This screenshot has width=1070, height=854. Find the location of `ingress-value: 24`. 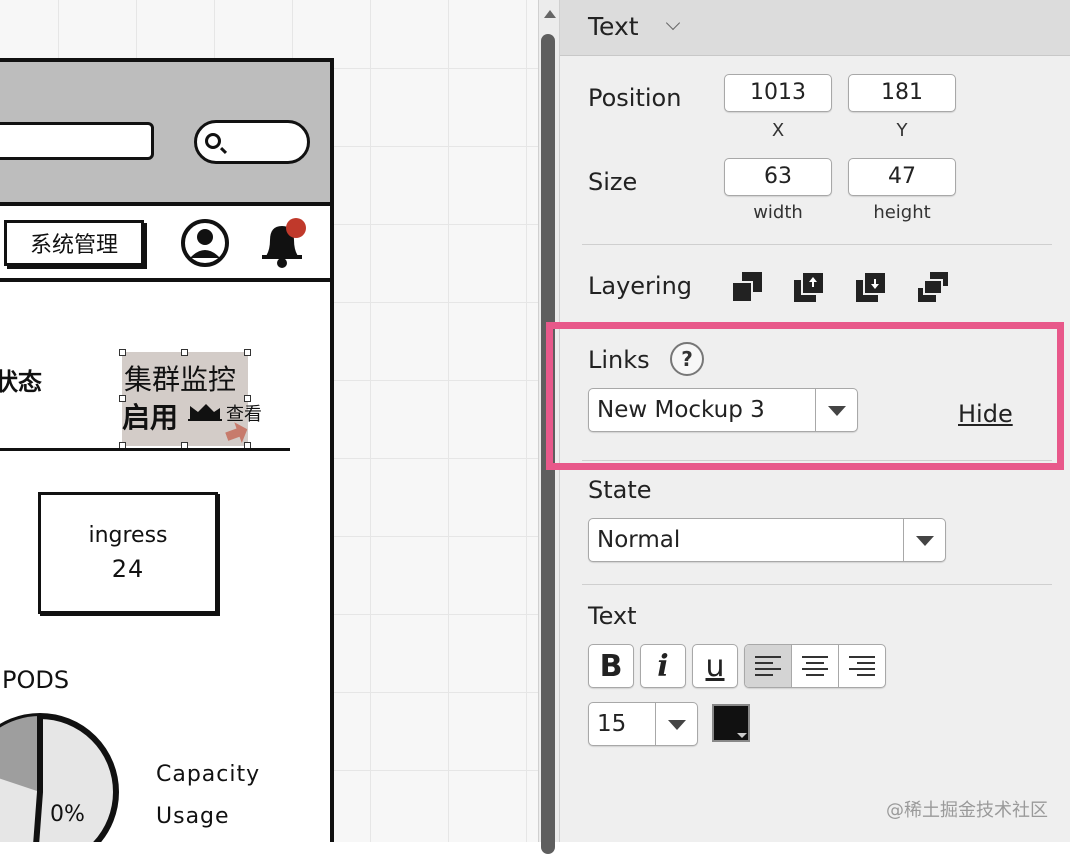

ingress-value: 24 is located at coordinates (128, 569).